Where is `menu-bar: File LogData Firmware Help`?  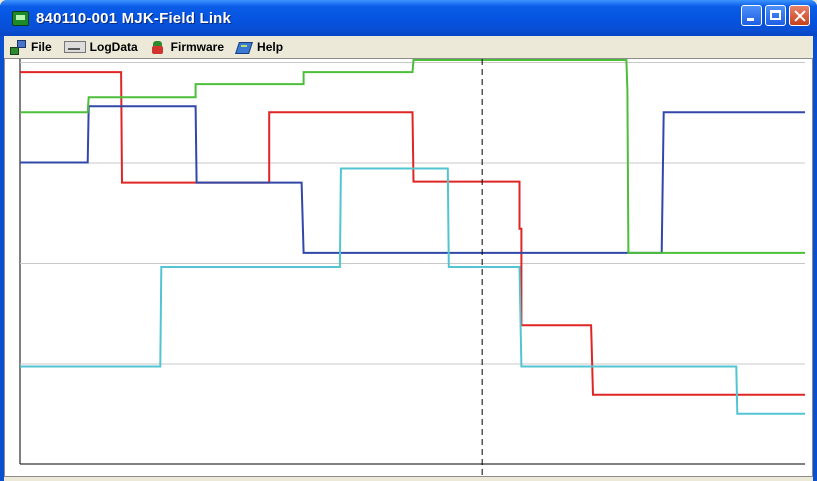 menu-bar: File LogData Firmware Help is located at coordinates (408, 47).